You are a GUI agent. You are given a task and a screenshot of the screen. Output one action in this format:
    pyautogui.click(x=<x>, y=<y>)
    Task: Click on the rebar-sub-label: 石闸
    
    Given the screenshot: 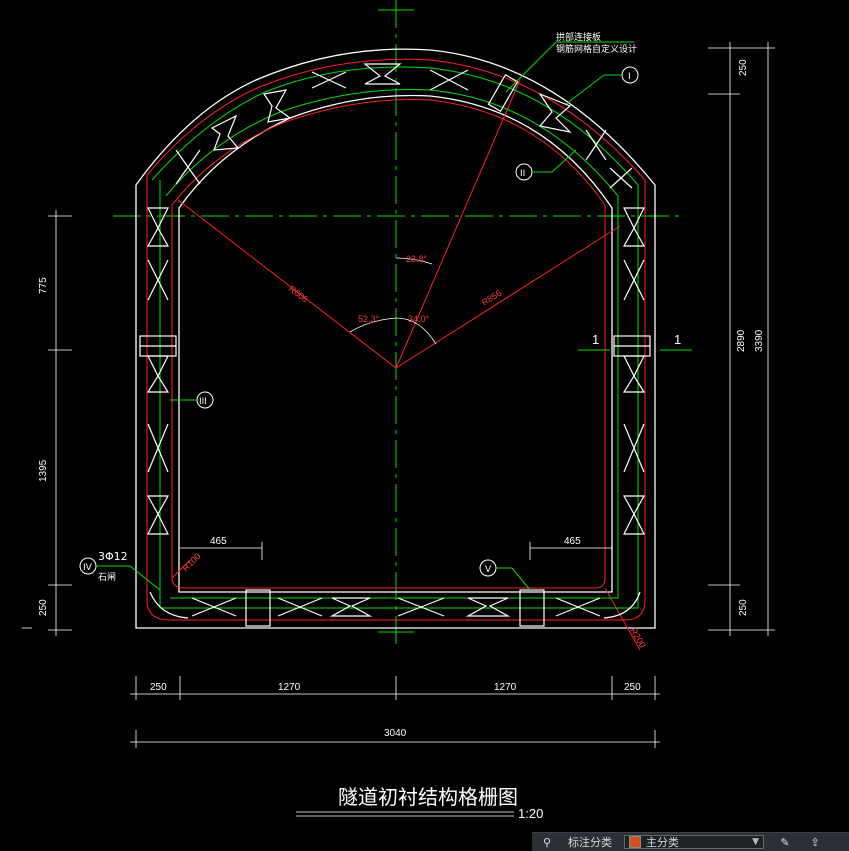 What is the action you would take?
    pyautogui.click(x=107, y=577)
    